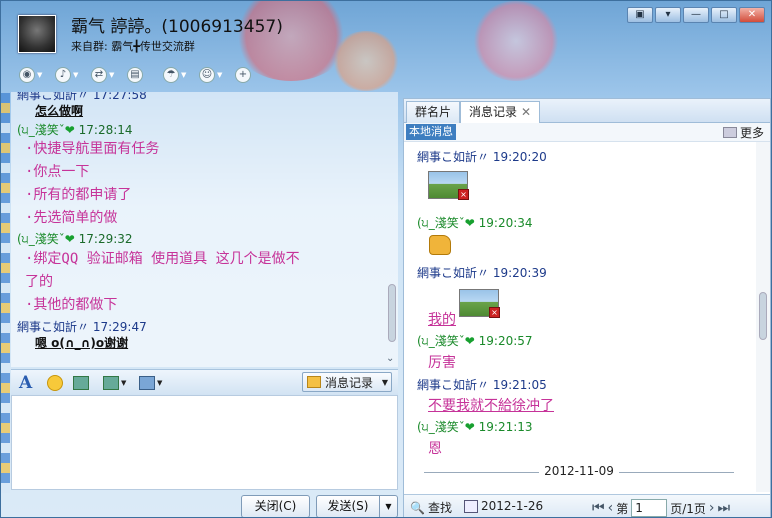  I want to click on history-subbar: 本地消息 更多, so click(587, 132).